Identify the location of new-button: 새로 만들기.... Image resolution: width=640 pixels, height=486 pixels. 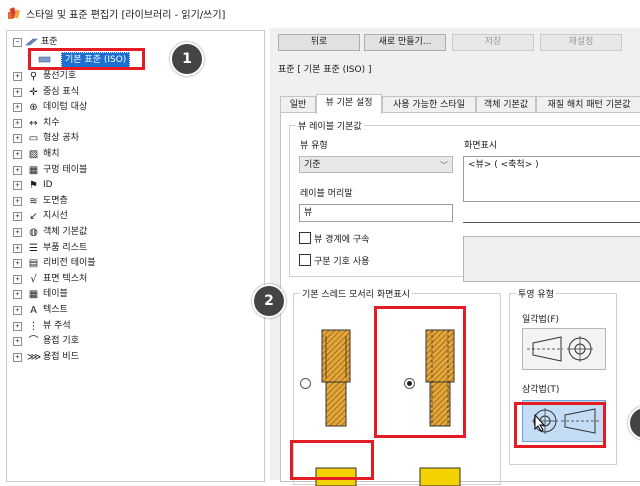
(405, 42).